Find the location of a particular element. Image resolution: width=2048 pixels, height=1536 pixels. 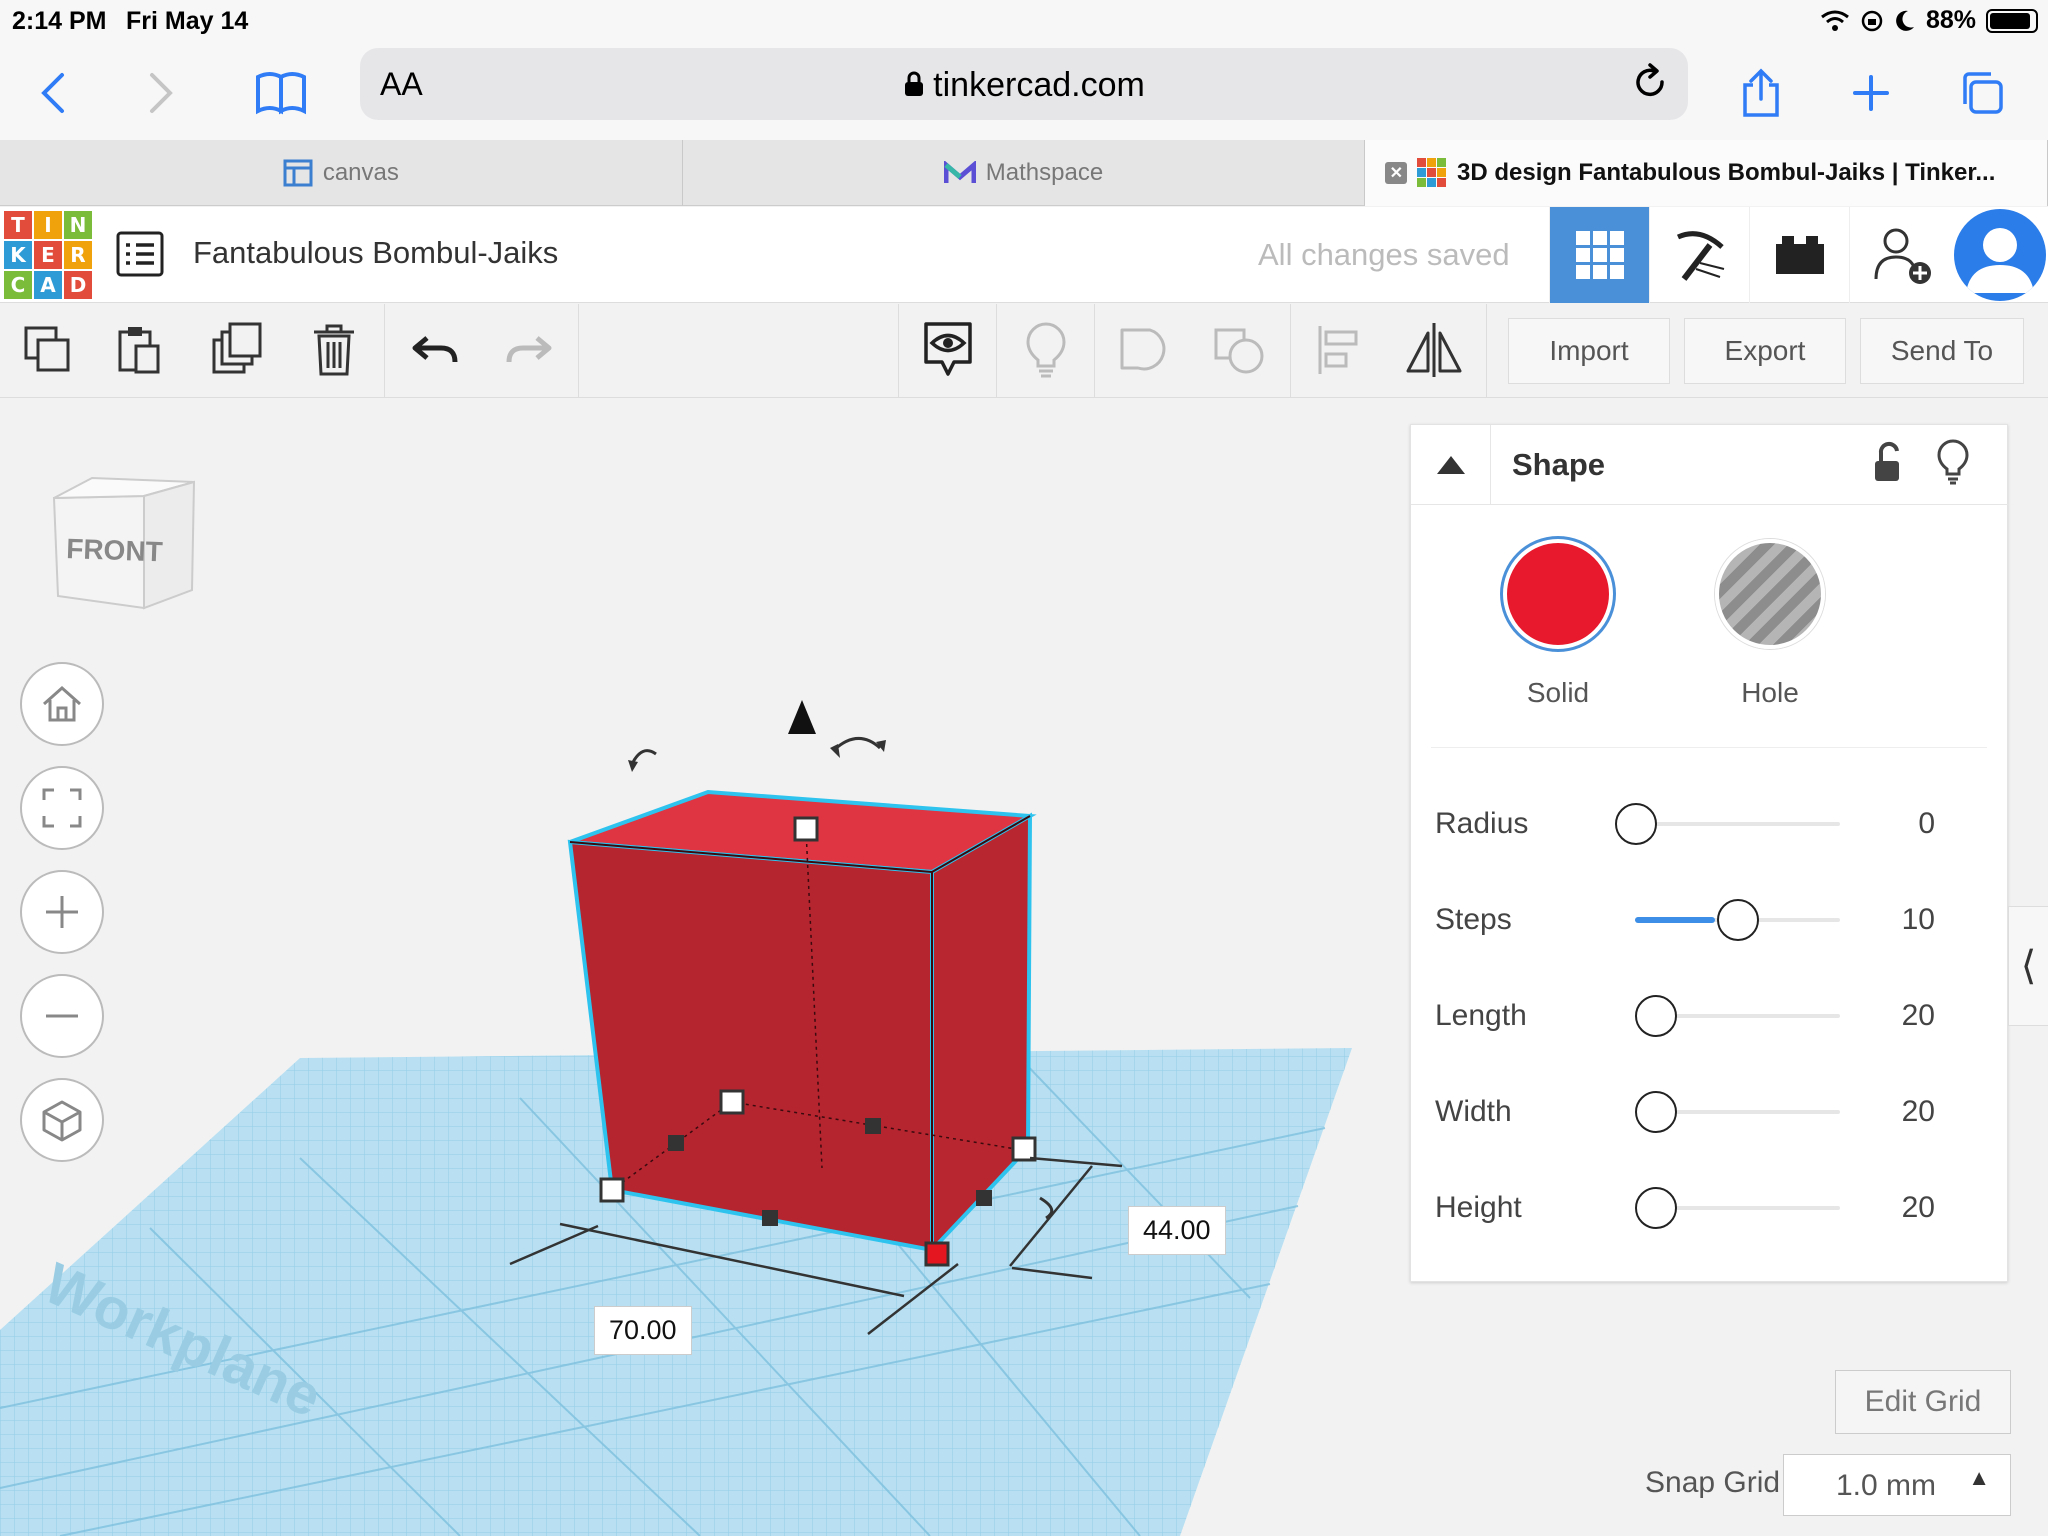

duplicate-button is located at coordinates (238, 350).